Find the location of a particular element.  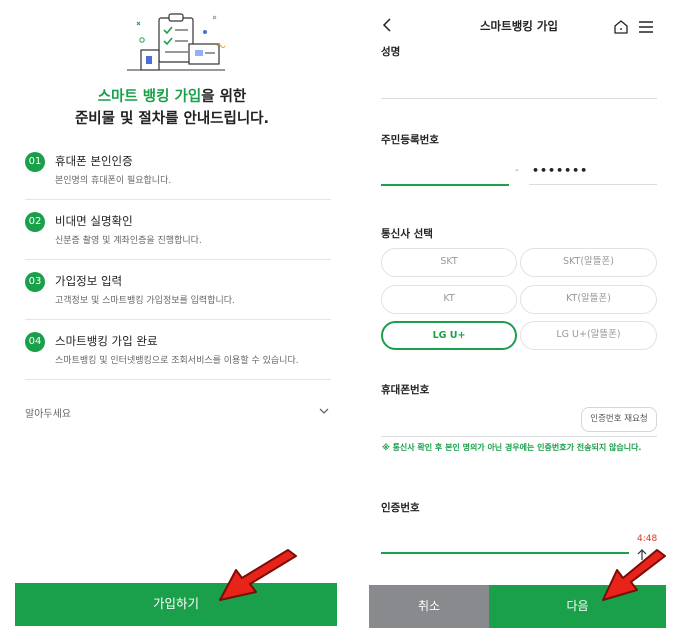

step-title: 비대면 실명확인 is located at coordinates (94, 221).